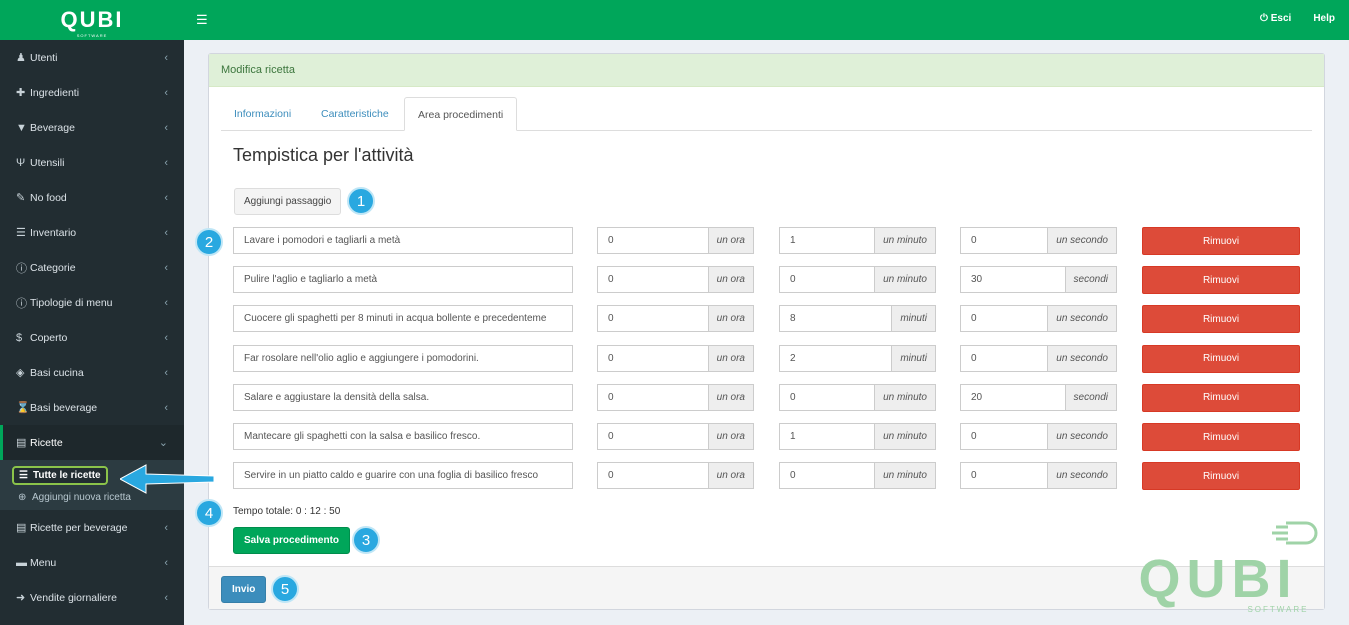 Image resolution: width=1349 pixels, height=625 pixels. I want to click on arrow-circle-icon: ➜, so click(21, 598).